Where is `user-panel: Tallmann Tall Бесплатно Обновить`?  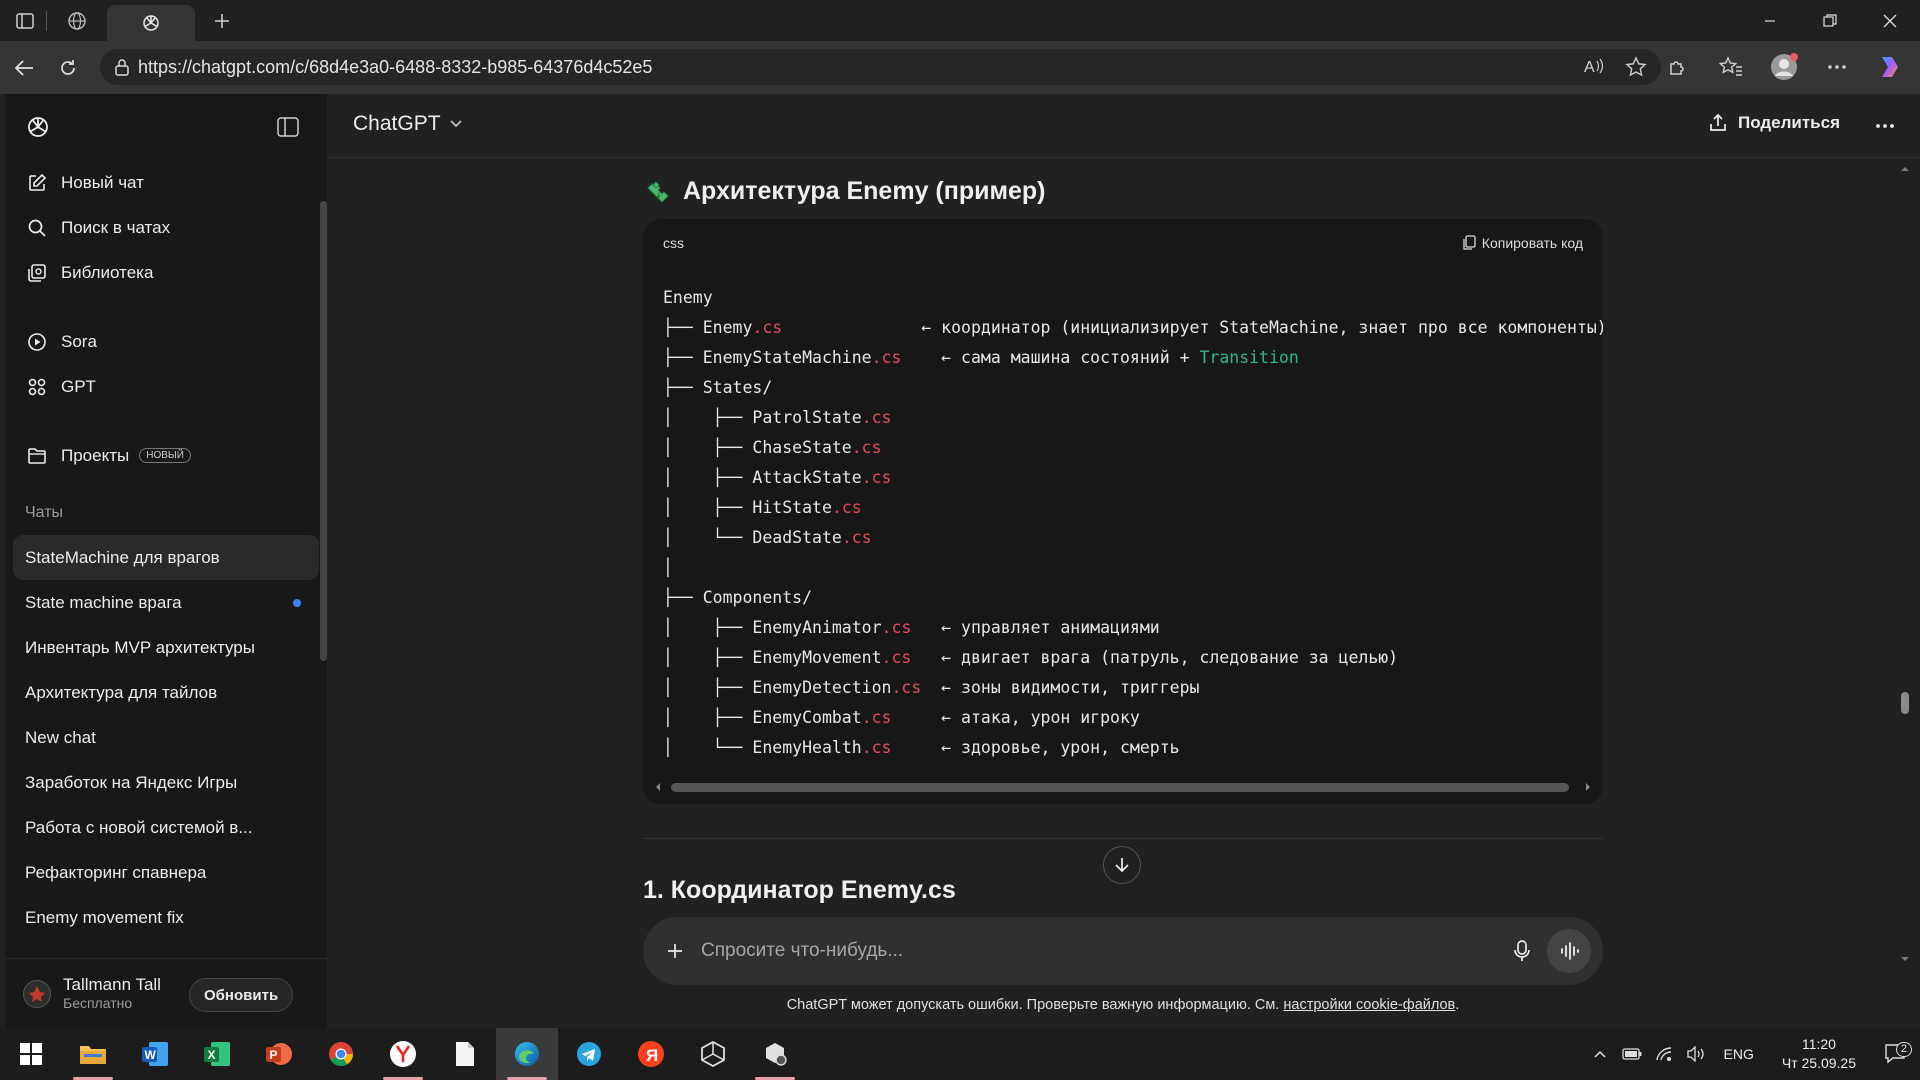
user-panel: Tallmann Tall Бесплатно Обновить is located at coordinates (166, 993).